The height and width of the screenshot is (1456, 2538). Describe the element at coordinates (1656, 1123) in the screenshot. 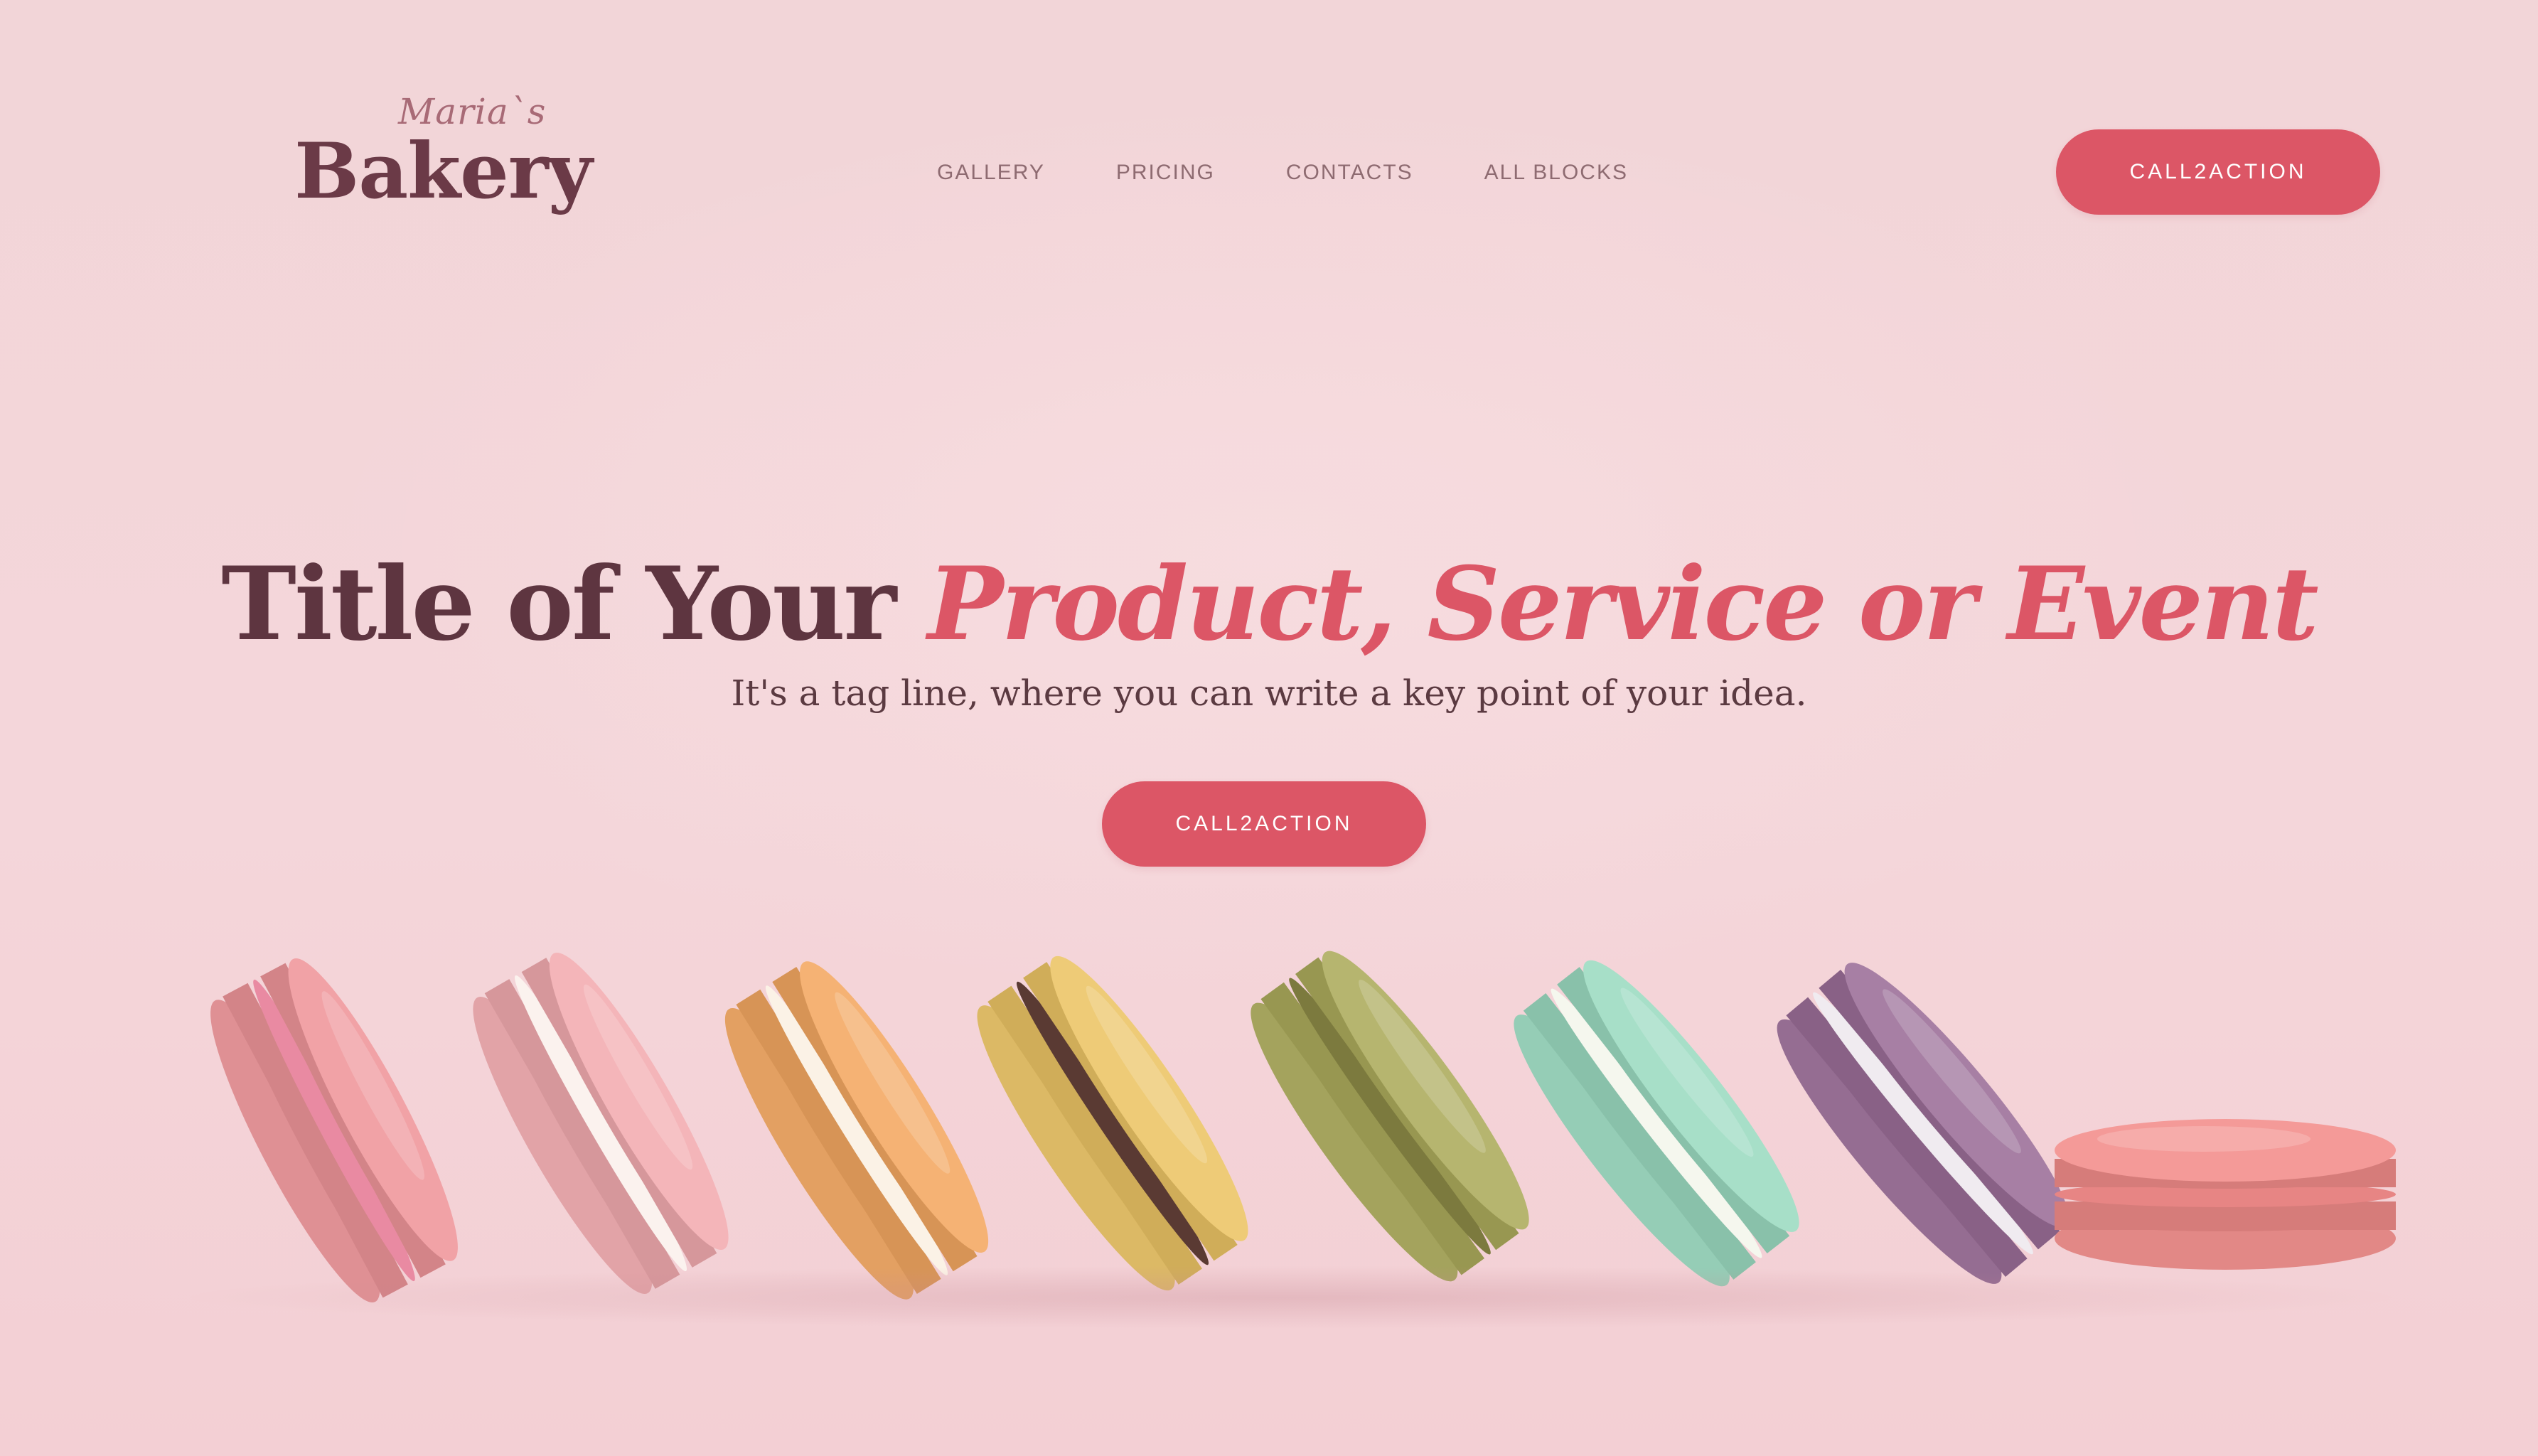

I see `mint-macaron` at that location.